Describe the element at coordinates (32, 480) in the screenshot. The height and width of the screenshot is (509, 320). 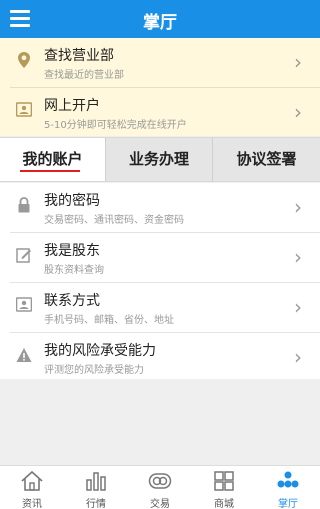
I see `home-icon` at that location.